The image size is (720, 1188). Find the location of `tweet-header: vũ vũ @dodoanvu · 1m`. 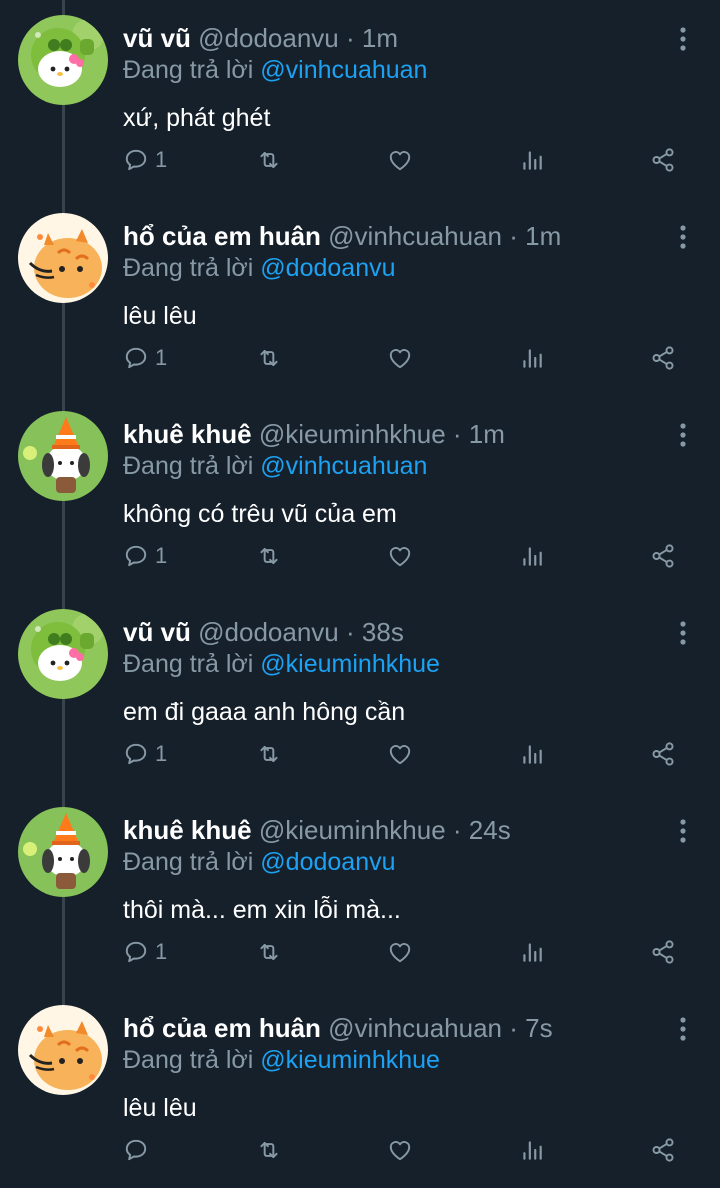

tweet-header: vũ vũ @dodoanvu · 1m is located at coordinates (260, 38).